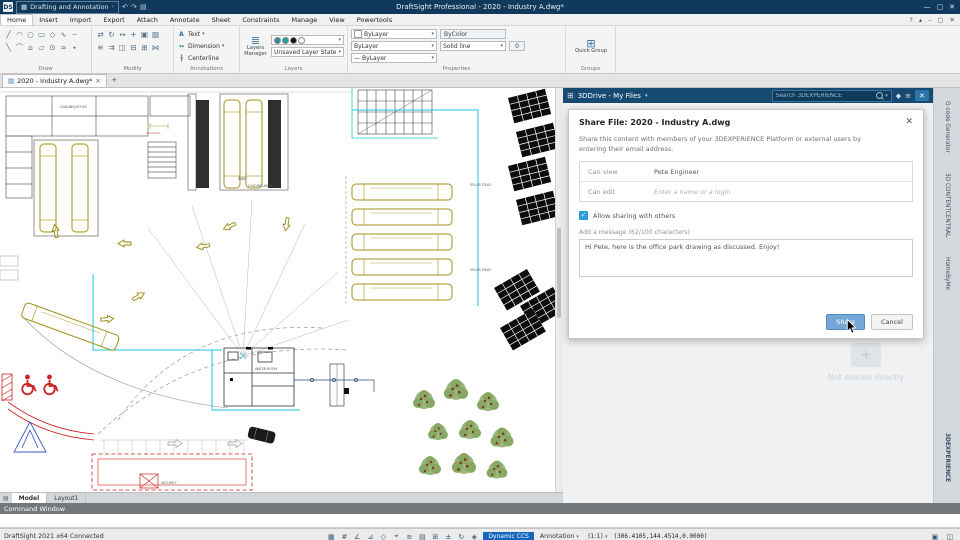 This screenshot has width=960, height=540. What do you see at coordinates (396, 535) in the screenshot?
I see `status-toggle-icon: ⌖` at bounding box center [396, 535].